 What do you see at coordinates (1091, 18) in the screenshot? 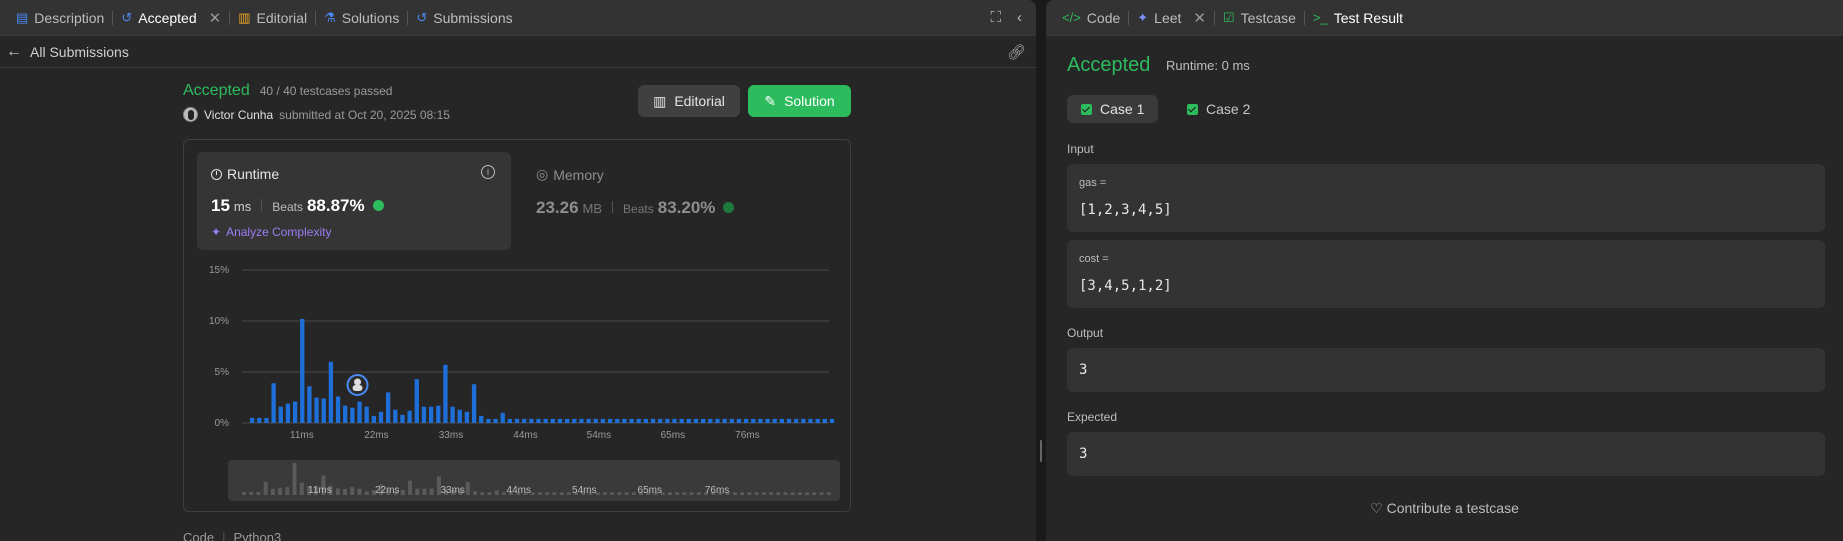
I see `tab-code: </> Code` at bounding box center [1091, 18].